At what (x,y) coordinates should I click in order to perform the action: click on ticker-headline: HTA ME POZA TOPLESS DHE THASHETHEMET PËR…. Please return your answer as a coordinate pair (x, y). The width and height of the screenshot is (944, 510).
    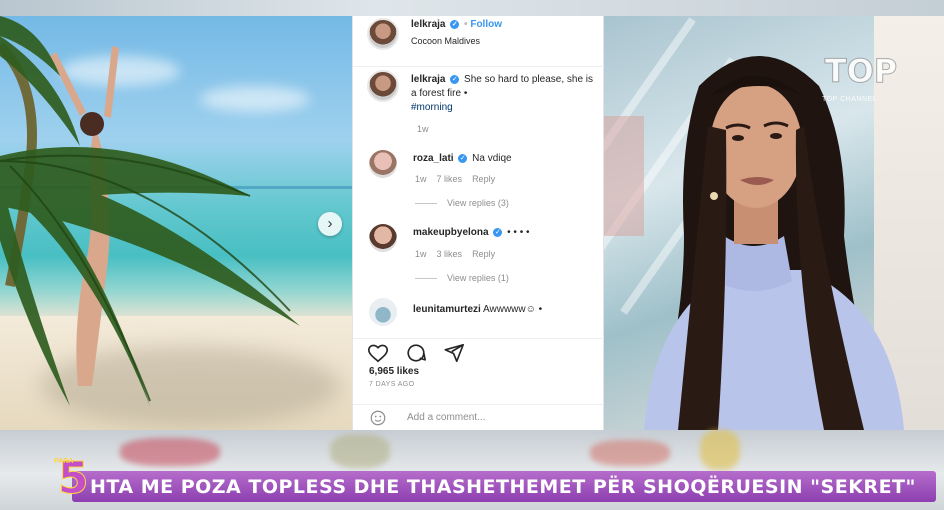
    Looking at the image, I should click on (503, 487).